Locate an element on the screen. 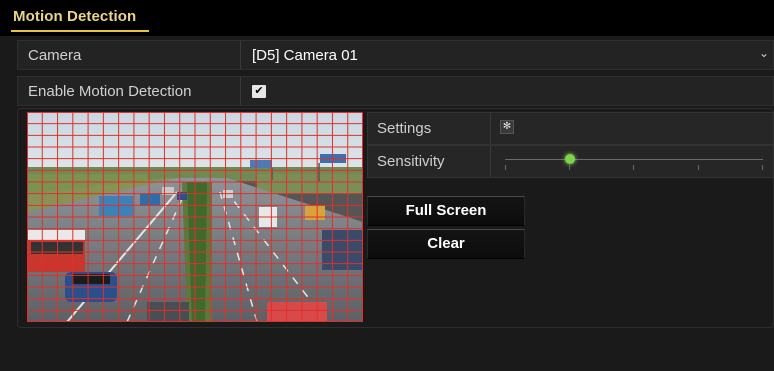 The height and width of the screenshot is (371, 774). camera-select: [D5] Camera 01 is located at coordinates (305, 55).